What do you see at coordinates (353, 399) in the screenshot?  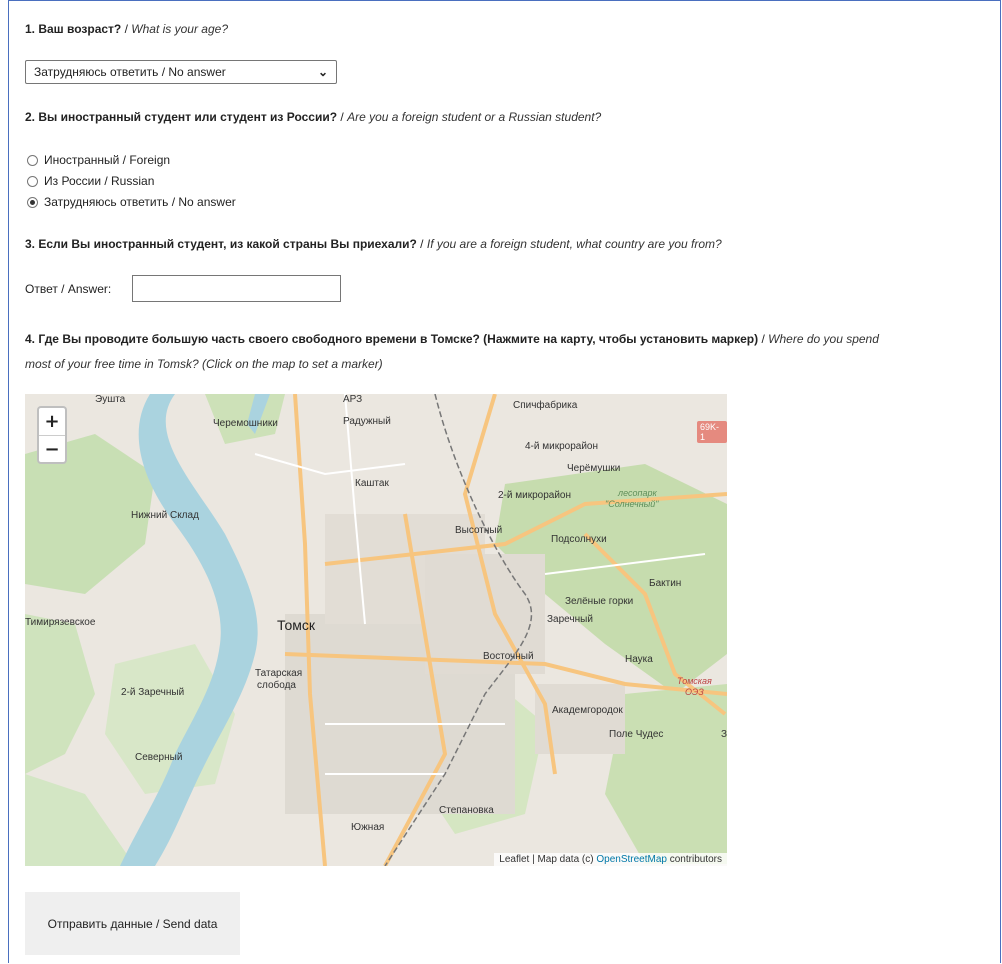 I see `map-label: АРЗ` at bounding box center [353, 399].